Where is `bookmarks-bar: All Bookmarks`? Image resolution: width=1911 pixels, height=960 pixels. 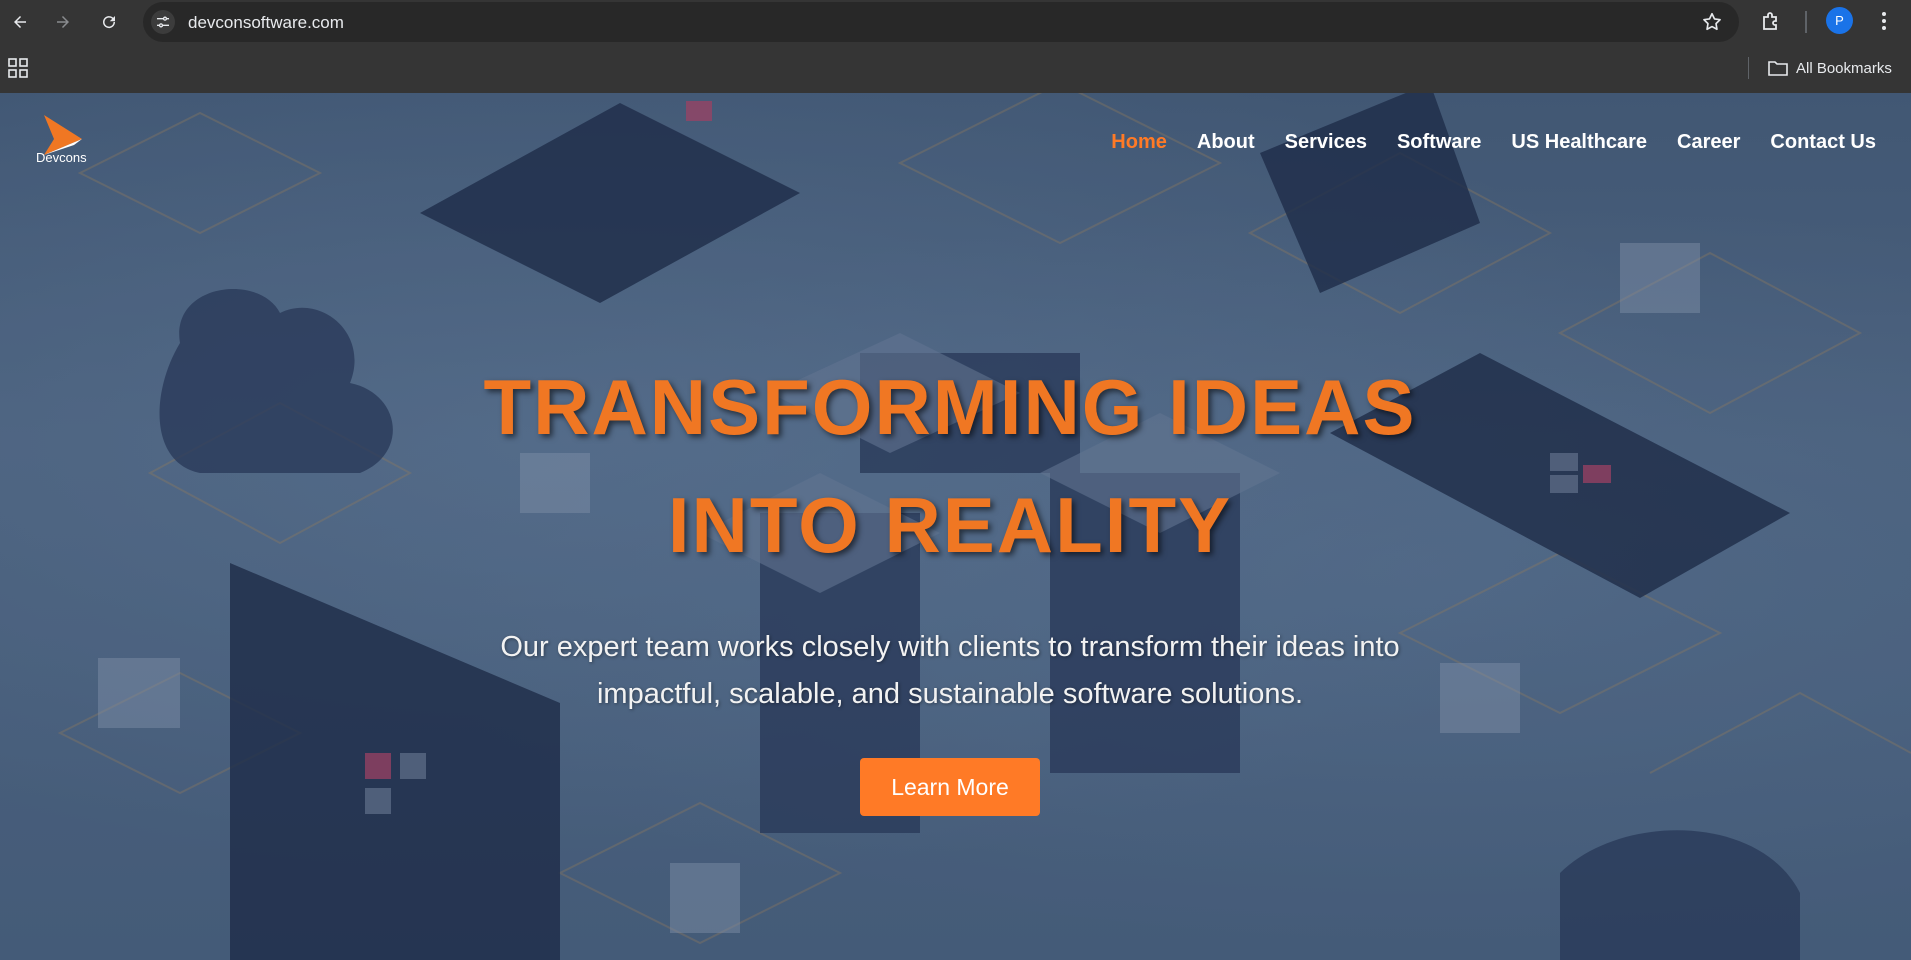 bookmarks-bar: All Bookmarks is located at coordinates (955, 68).